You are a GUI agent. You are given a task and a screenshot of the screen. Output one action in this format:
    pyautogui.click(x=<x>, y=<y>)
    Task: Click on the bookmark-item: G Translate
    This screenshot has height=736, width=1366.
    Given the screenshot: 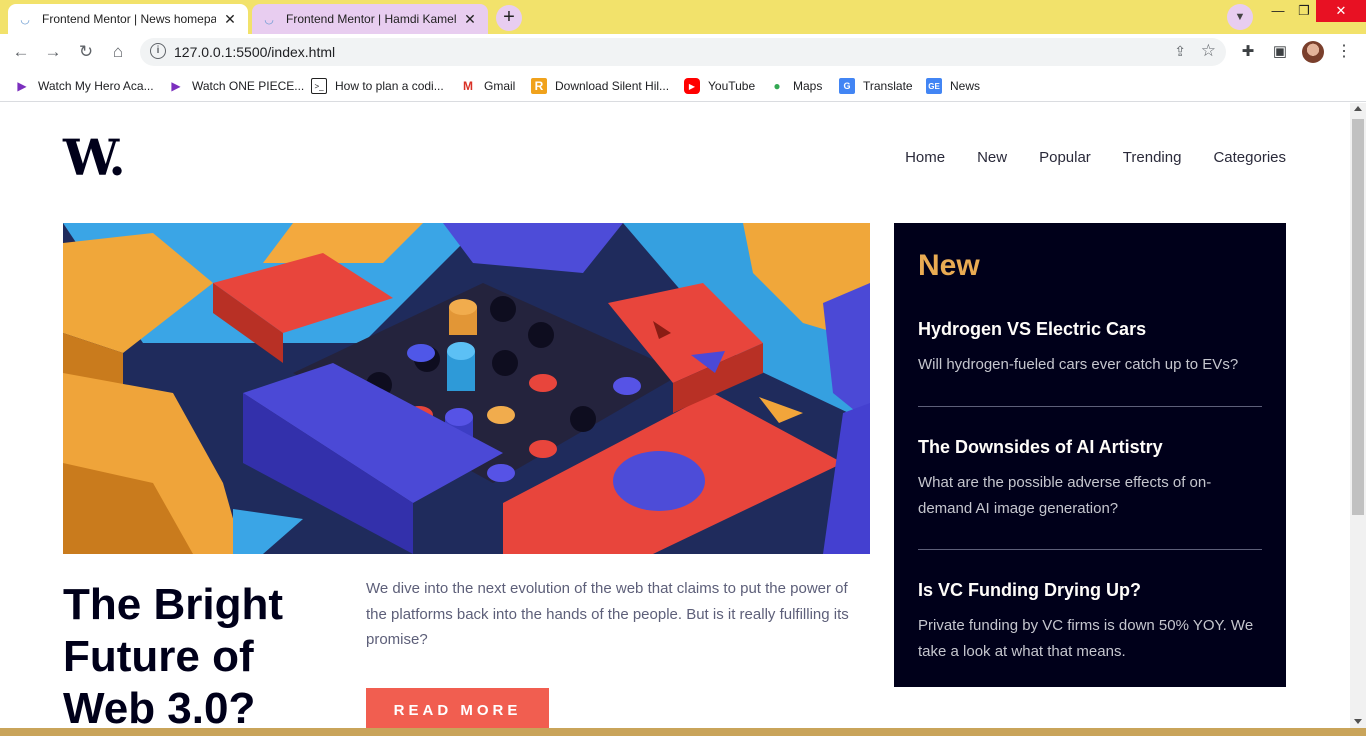 What is the action you would take?
    pyautogui.click(x=876, y=86)
    